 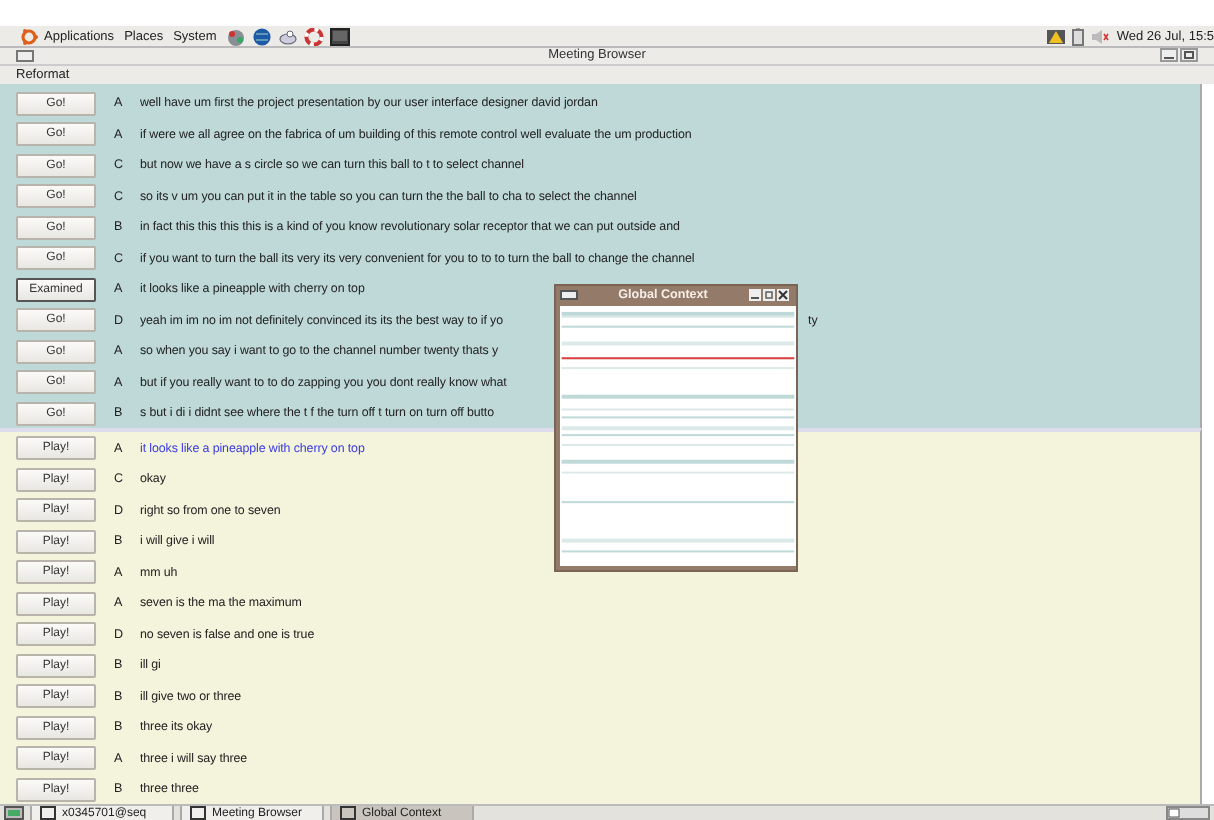 What do you see at coordinates (340, 36) in the screenshot?
I see `terminal-icon` at bounding box center [340, 36].